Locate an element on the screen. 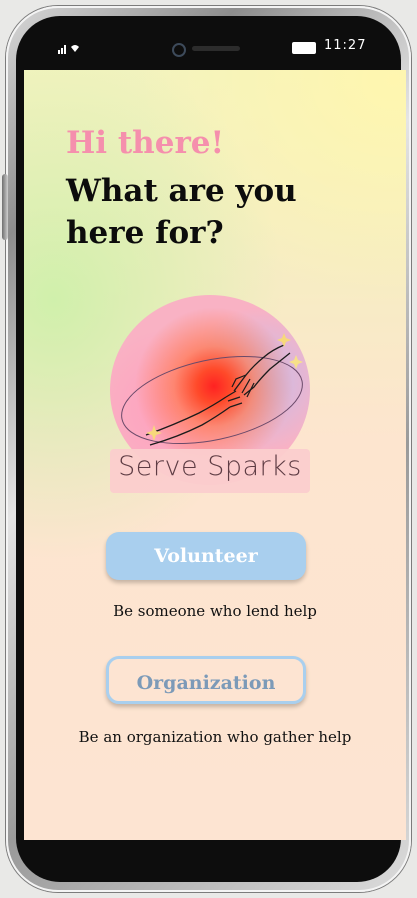 The width and height of the screenshot is (417, 898). signal-wifi-icon is located at coordinates (68, 49).